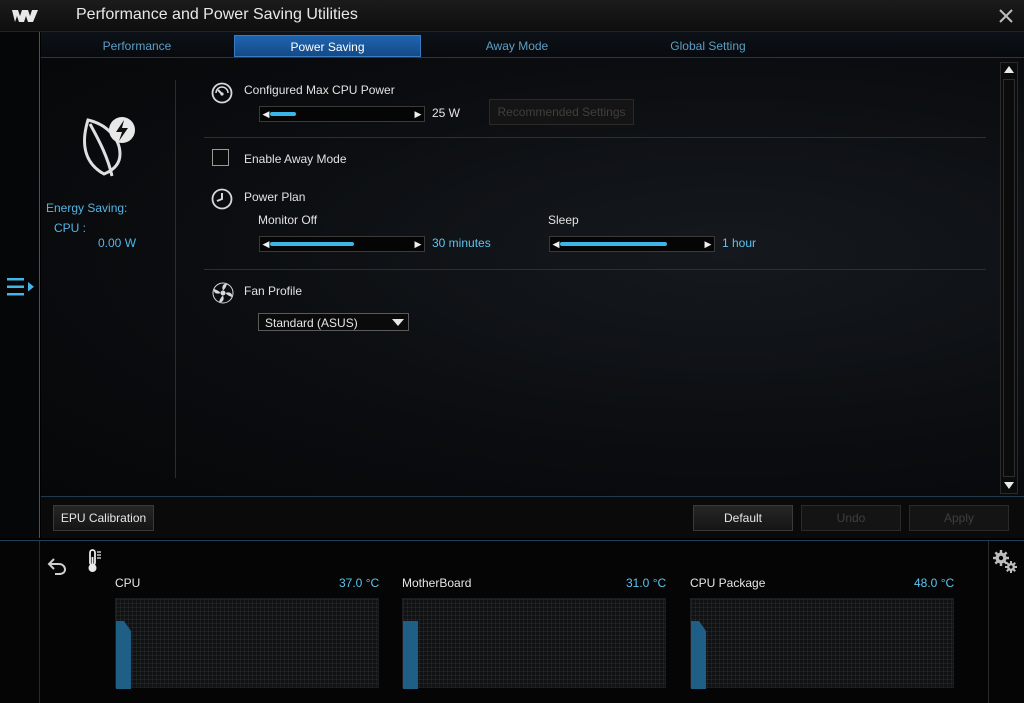 The height and width of the screenshot is (703, 1024). I want to click on away-mode-label: Enable Away Mode, so click(295, 159).